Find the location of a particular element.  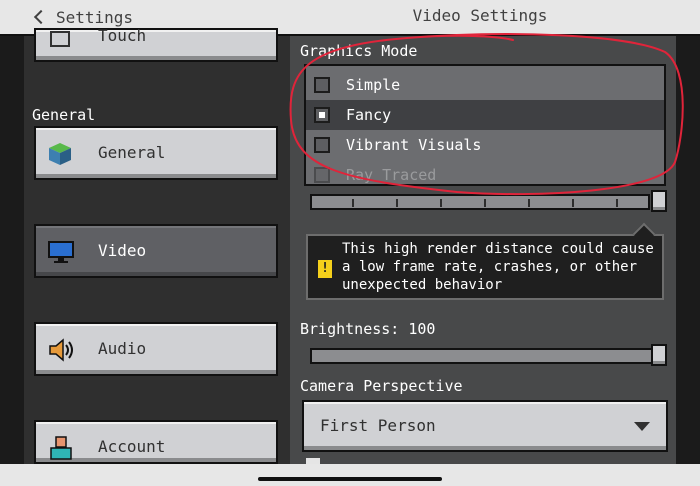

sidebar-item-touch: Touch is located at coordinates (156, 44).